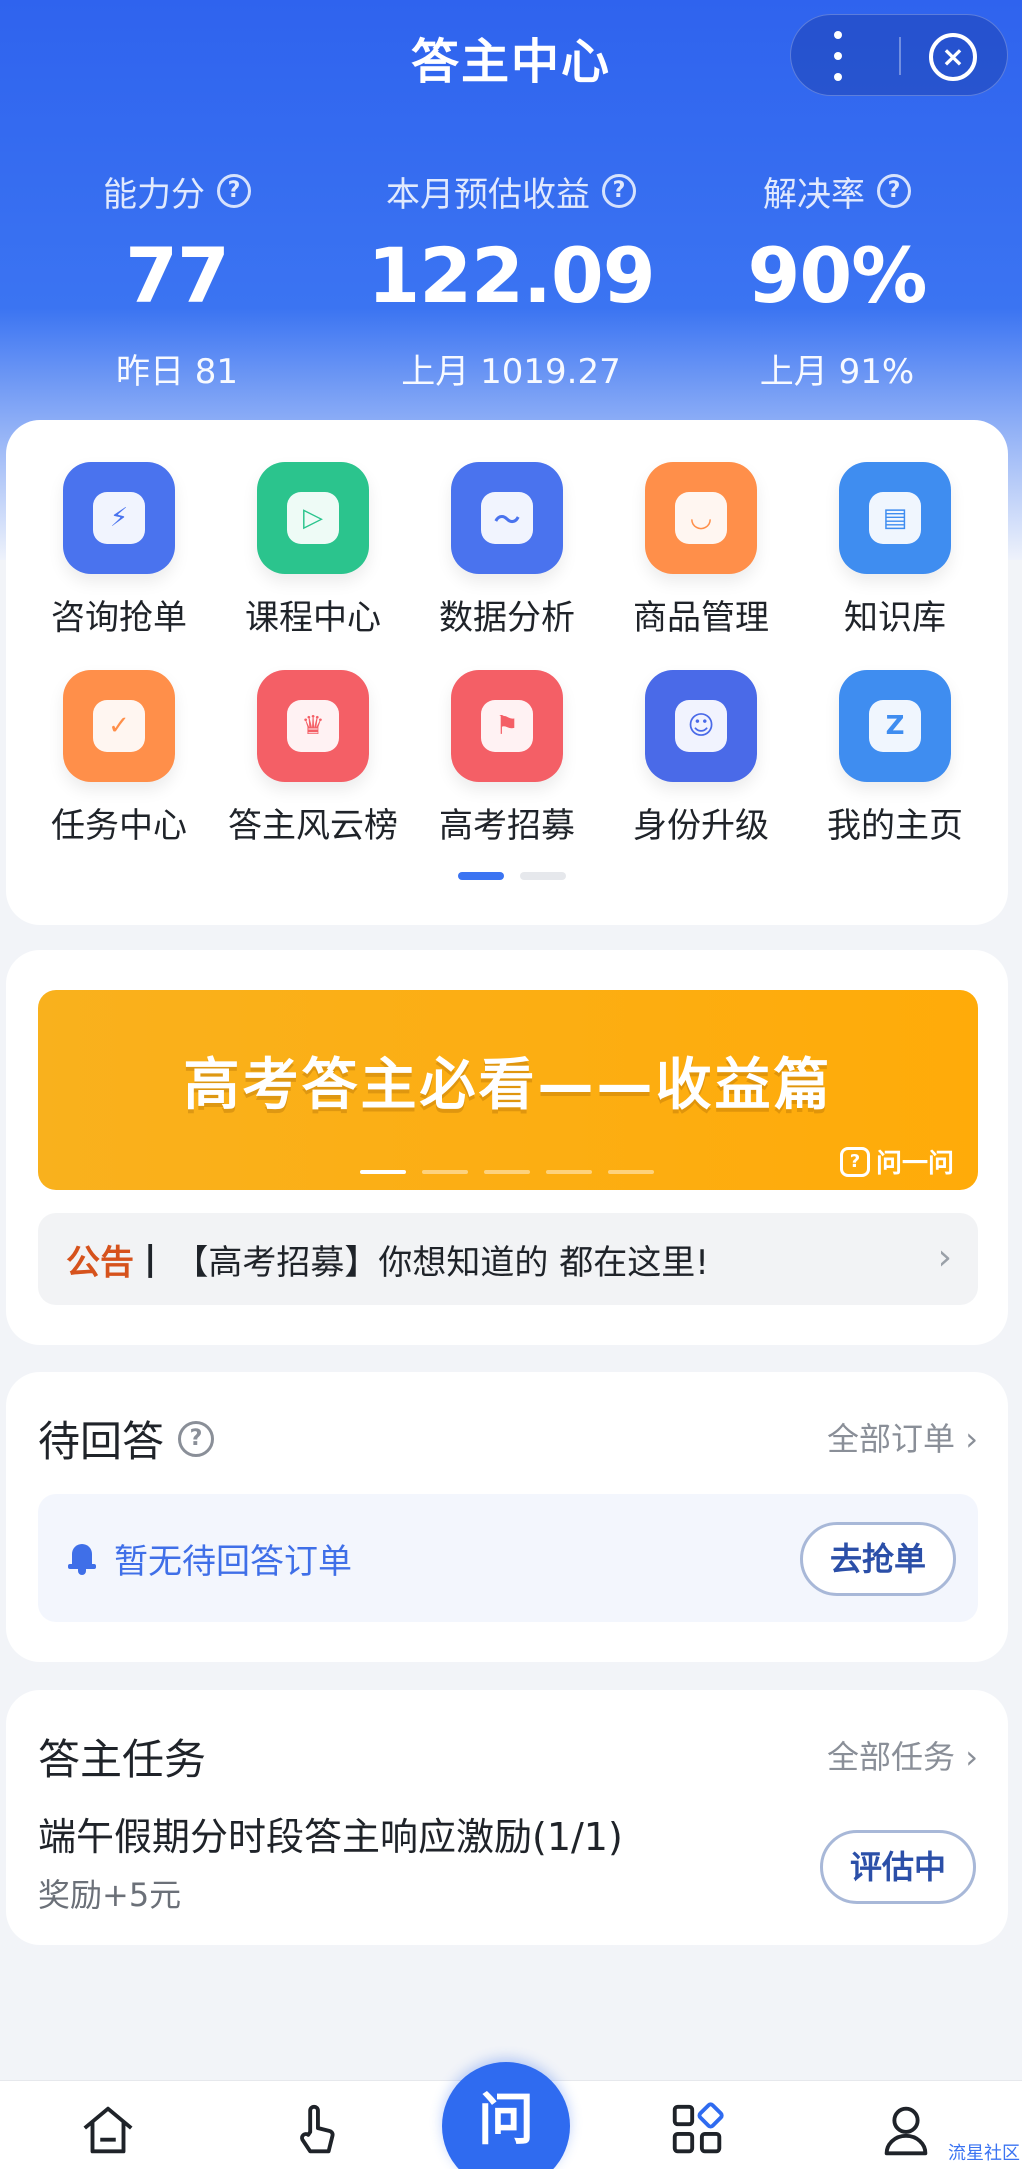  What do you see at coordinates (330, 1833) in the screenshot?
I see `task-title: 端午假期分时段答主响应激励(1/1)` at bounding box center [330, 1833].